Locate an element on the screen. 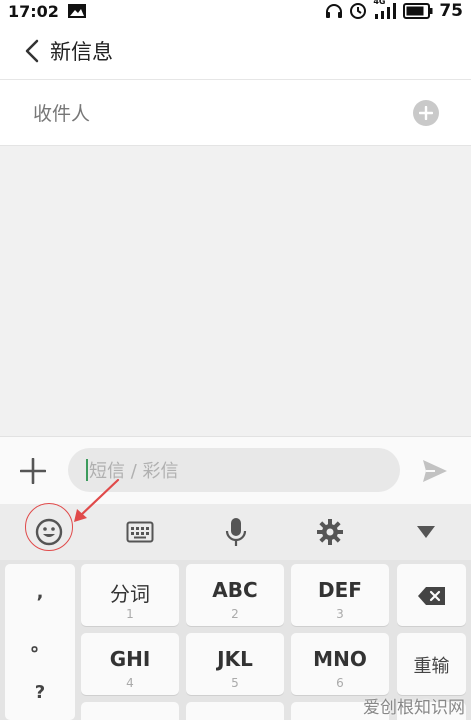 The width and height of the screenshot is (471, 720). key-number: 2 is located at coordinates (235, 614).